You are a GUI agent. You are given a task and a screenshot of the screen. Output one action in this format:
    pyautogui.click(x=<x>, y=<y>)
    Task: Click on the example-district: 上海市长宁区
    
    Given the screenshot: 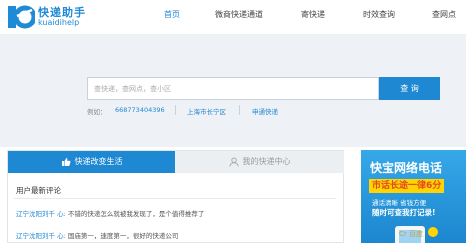 What is the action you would take?
    pyautogui.click(x=206, y=111)
    